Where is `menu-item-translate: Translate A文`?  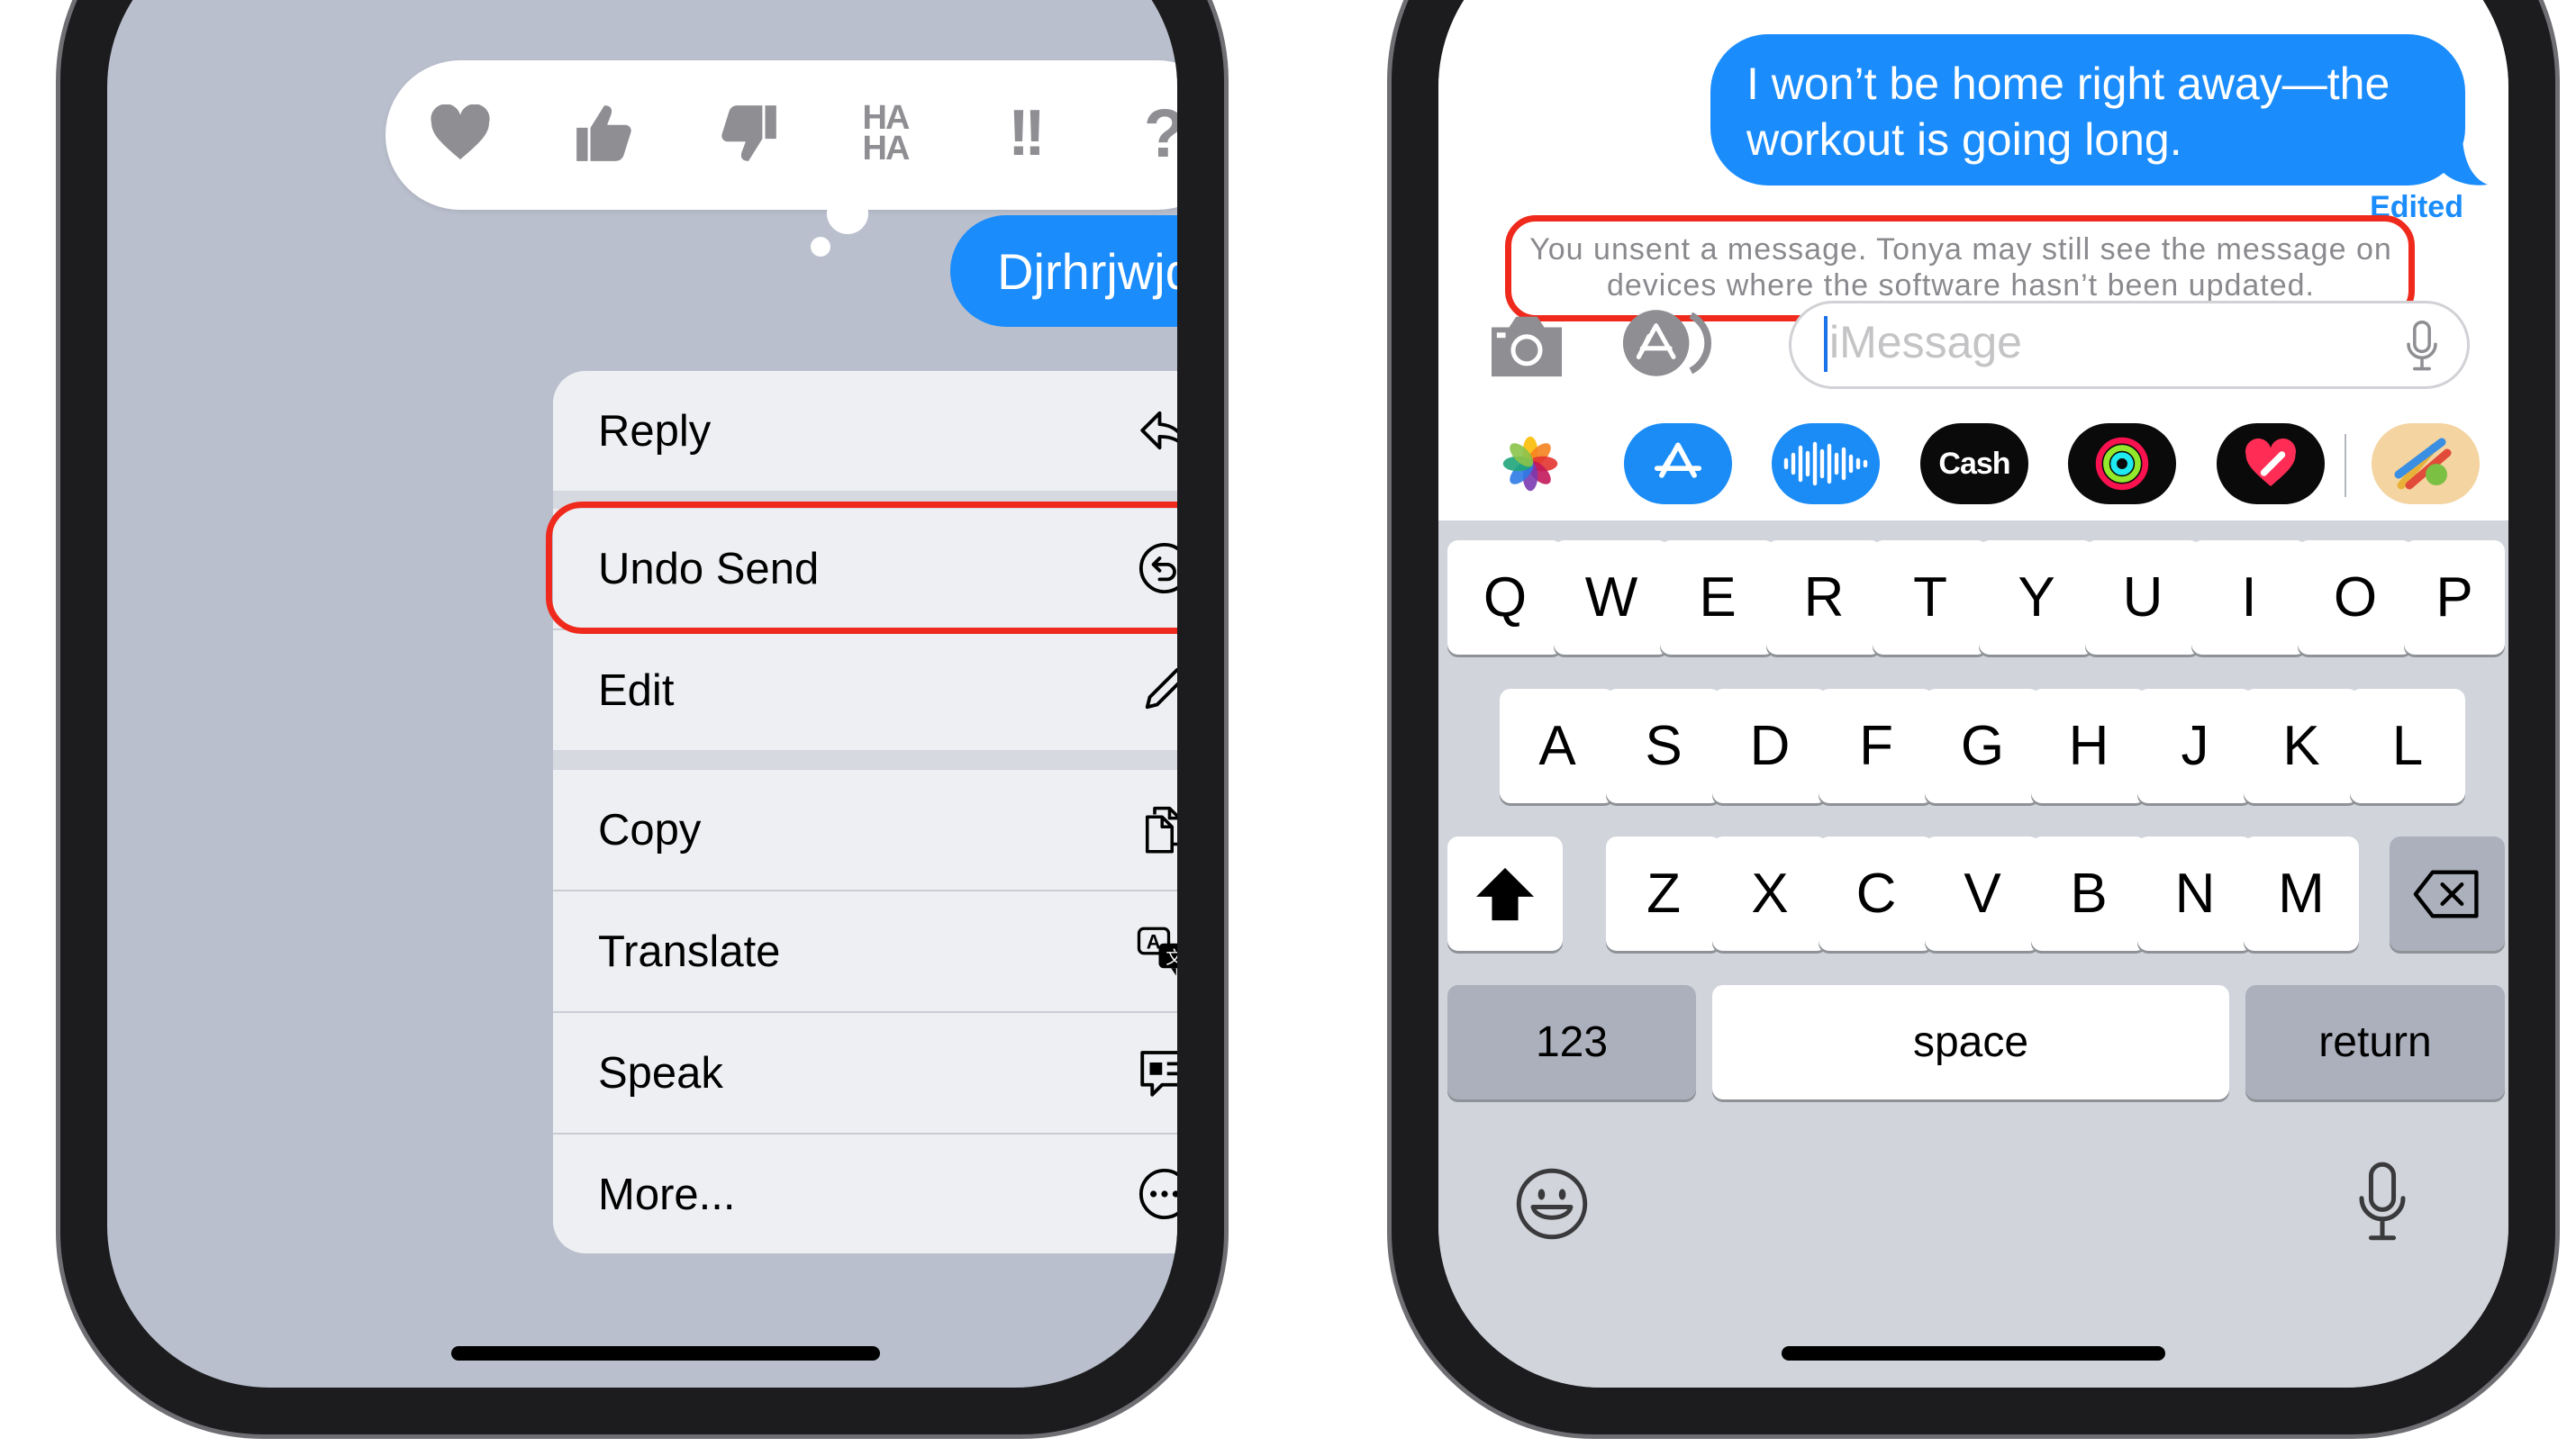
menu-item-translate: Translate A文 is located at coordinates (865, 951).